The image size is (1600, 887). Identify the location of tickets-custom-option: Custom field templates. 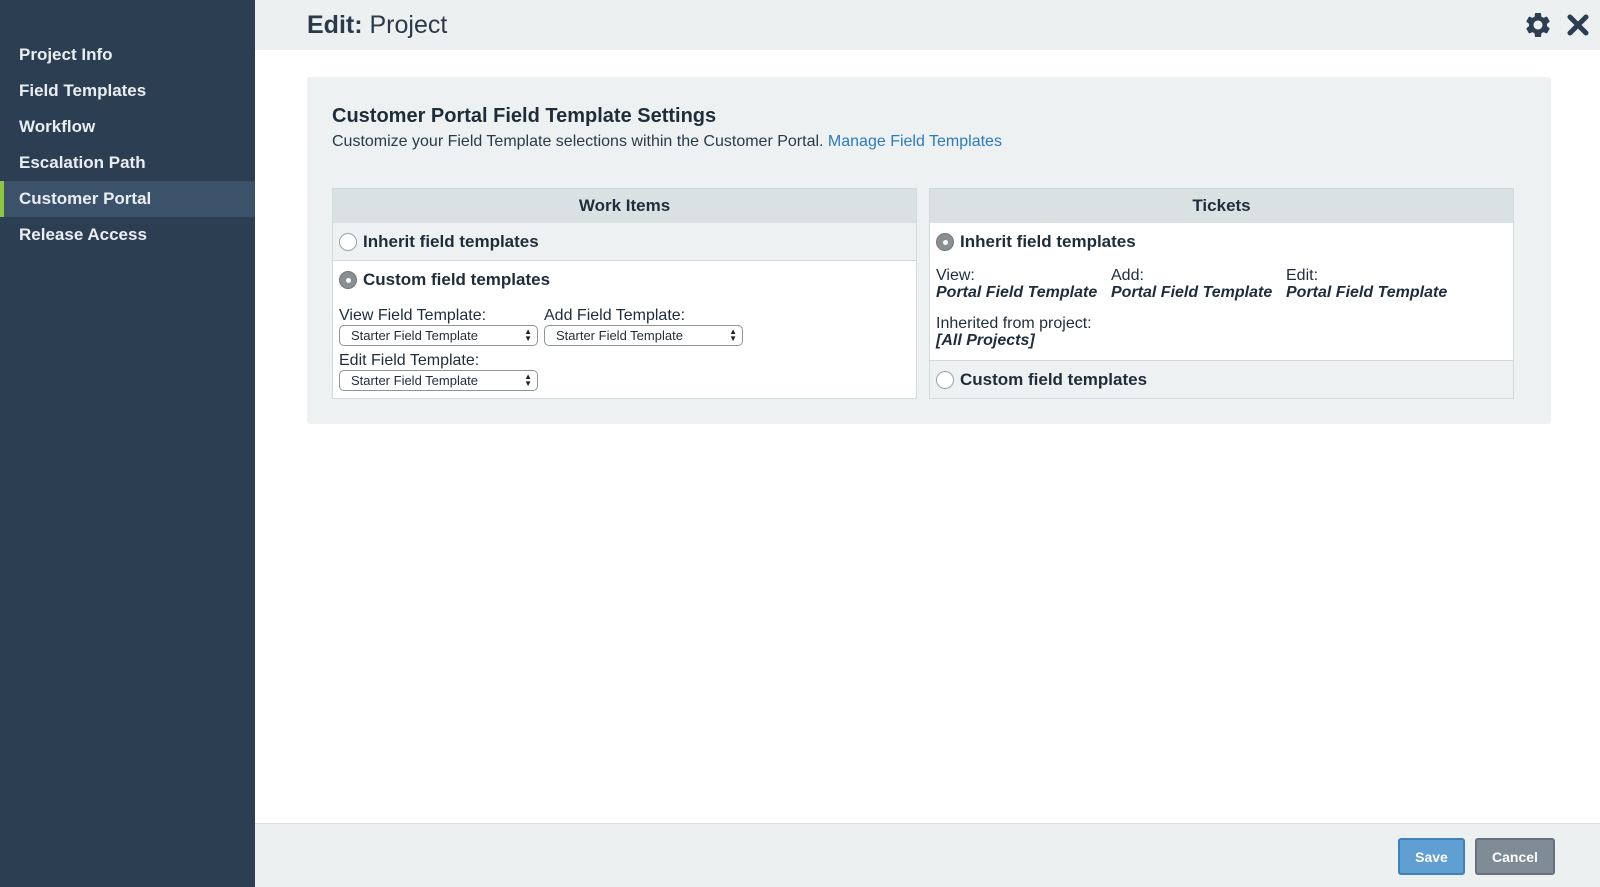
(1221, 379).